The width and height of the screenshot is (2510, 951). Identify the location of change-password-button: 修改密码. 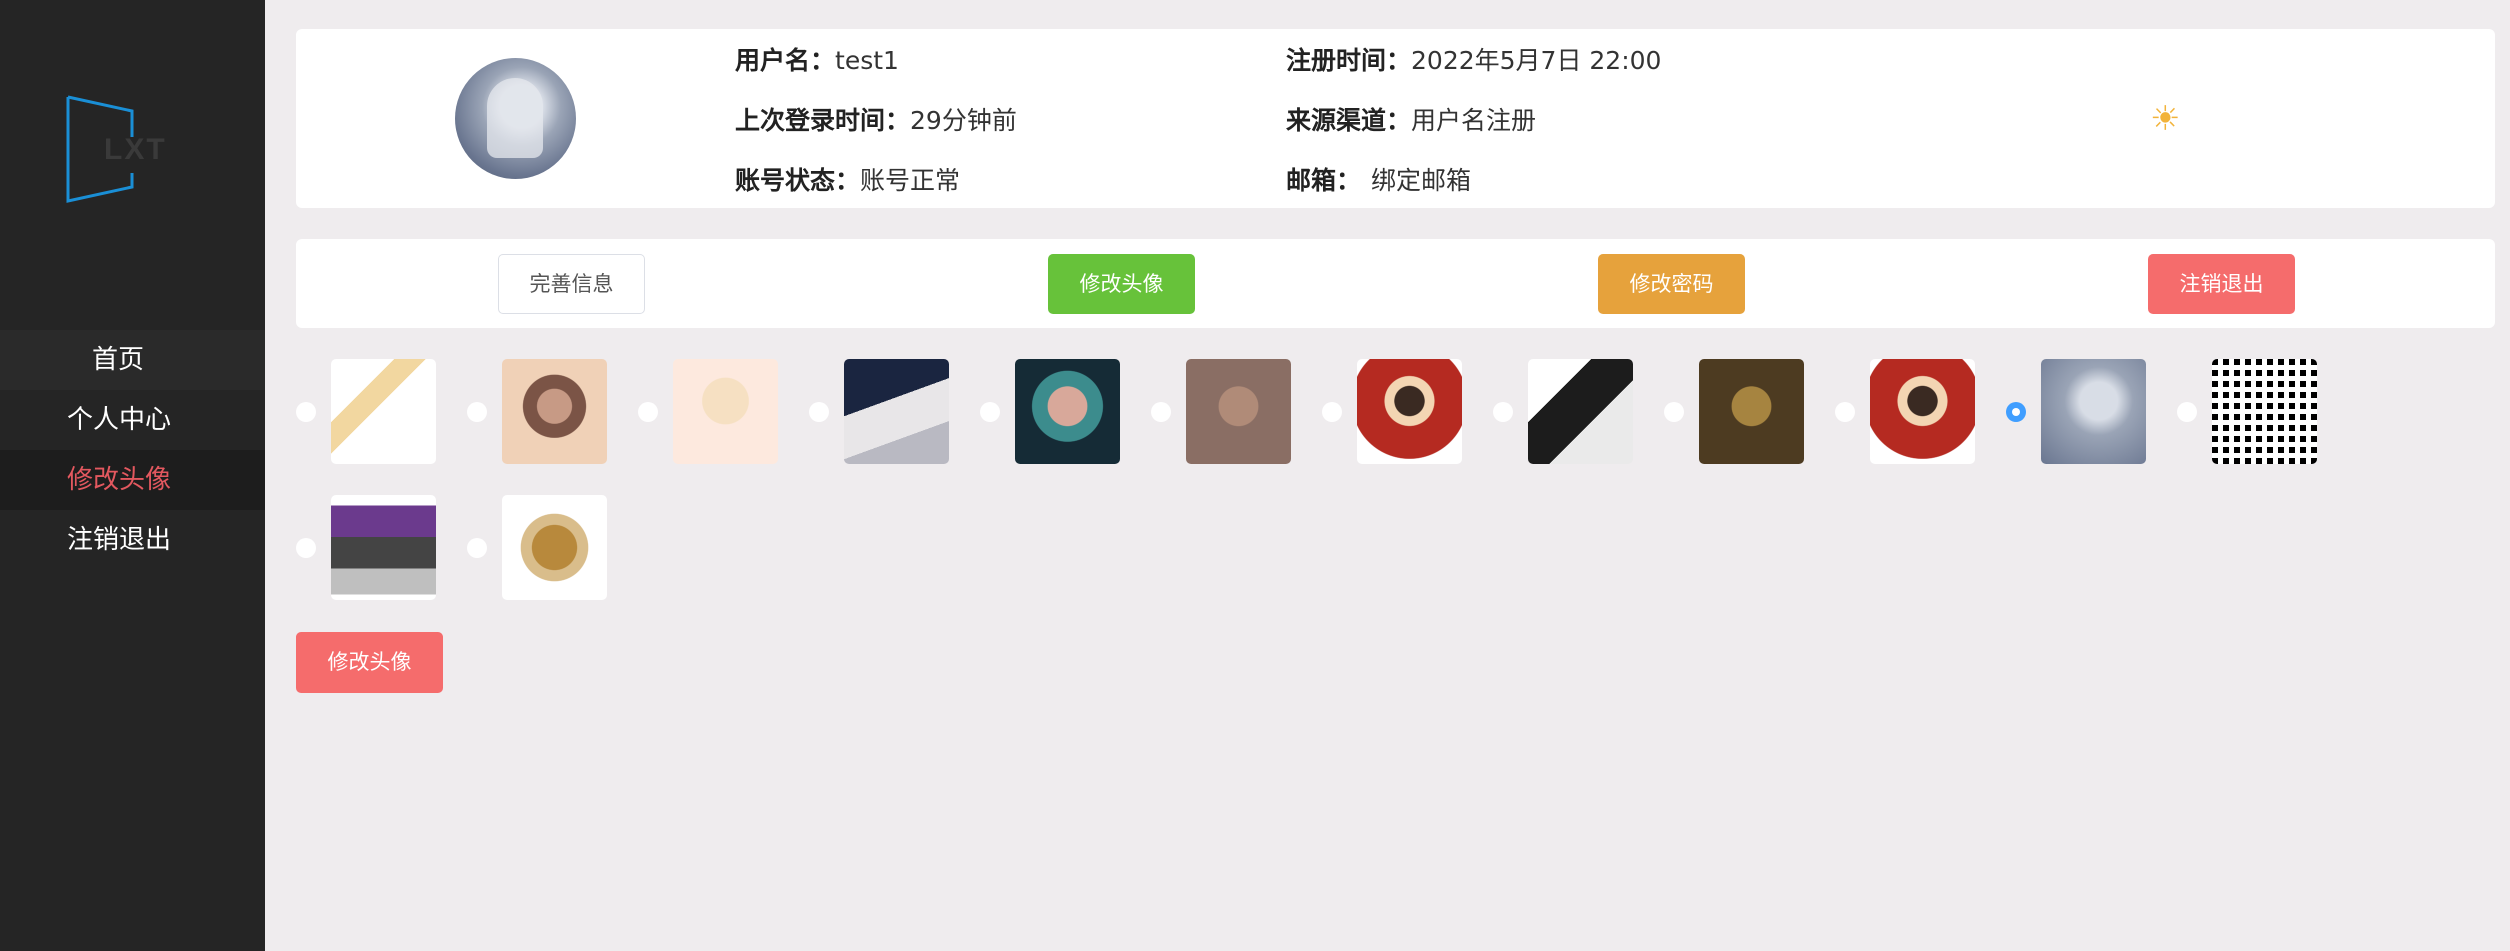
(1671, 284).